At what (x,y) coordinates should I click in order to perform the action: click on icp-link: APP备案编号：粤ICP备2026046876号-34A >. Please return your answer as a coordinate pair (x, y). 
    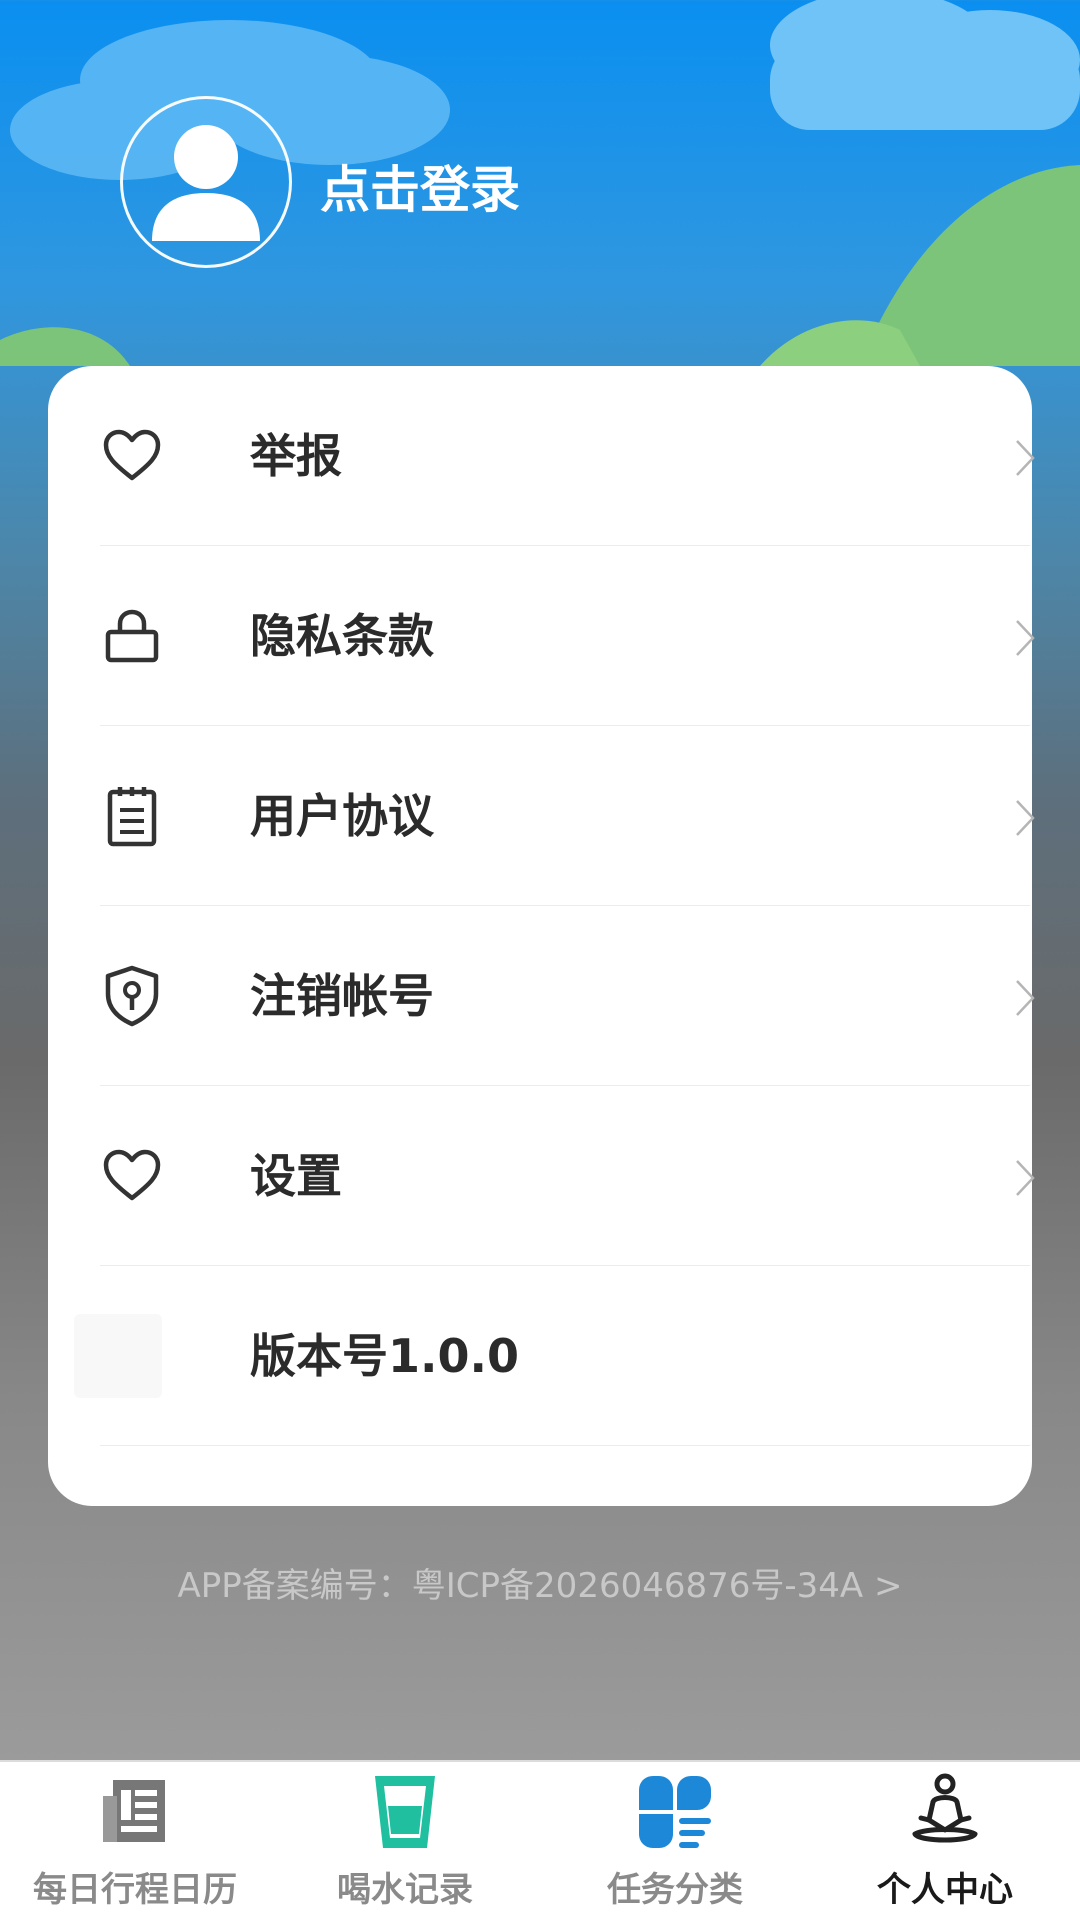
    Looking at the image, I should click on (540, 1582).